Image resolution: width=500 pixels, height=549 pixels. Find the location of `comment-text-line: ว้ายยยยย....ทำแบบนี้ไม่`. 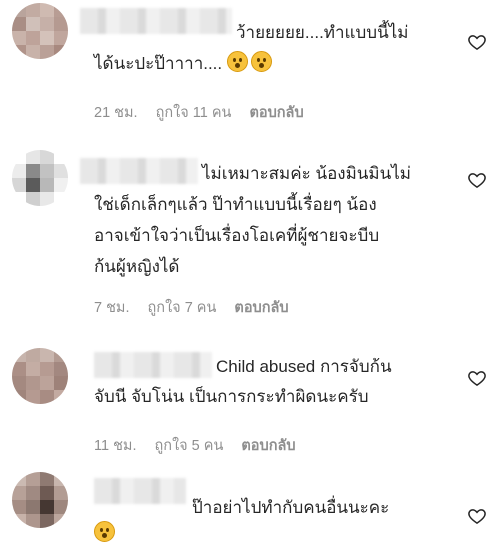

comment-text-line: ว้ายยยยย....ทำแบบนี้ไม่ is located at coordinates (322, 32).